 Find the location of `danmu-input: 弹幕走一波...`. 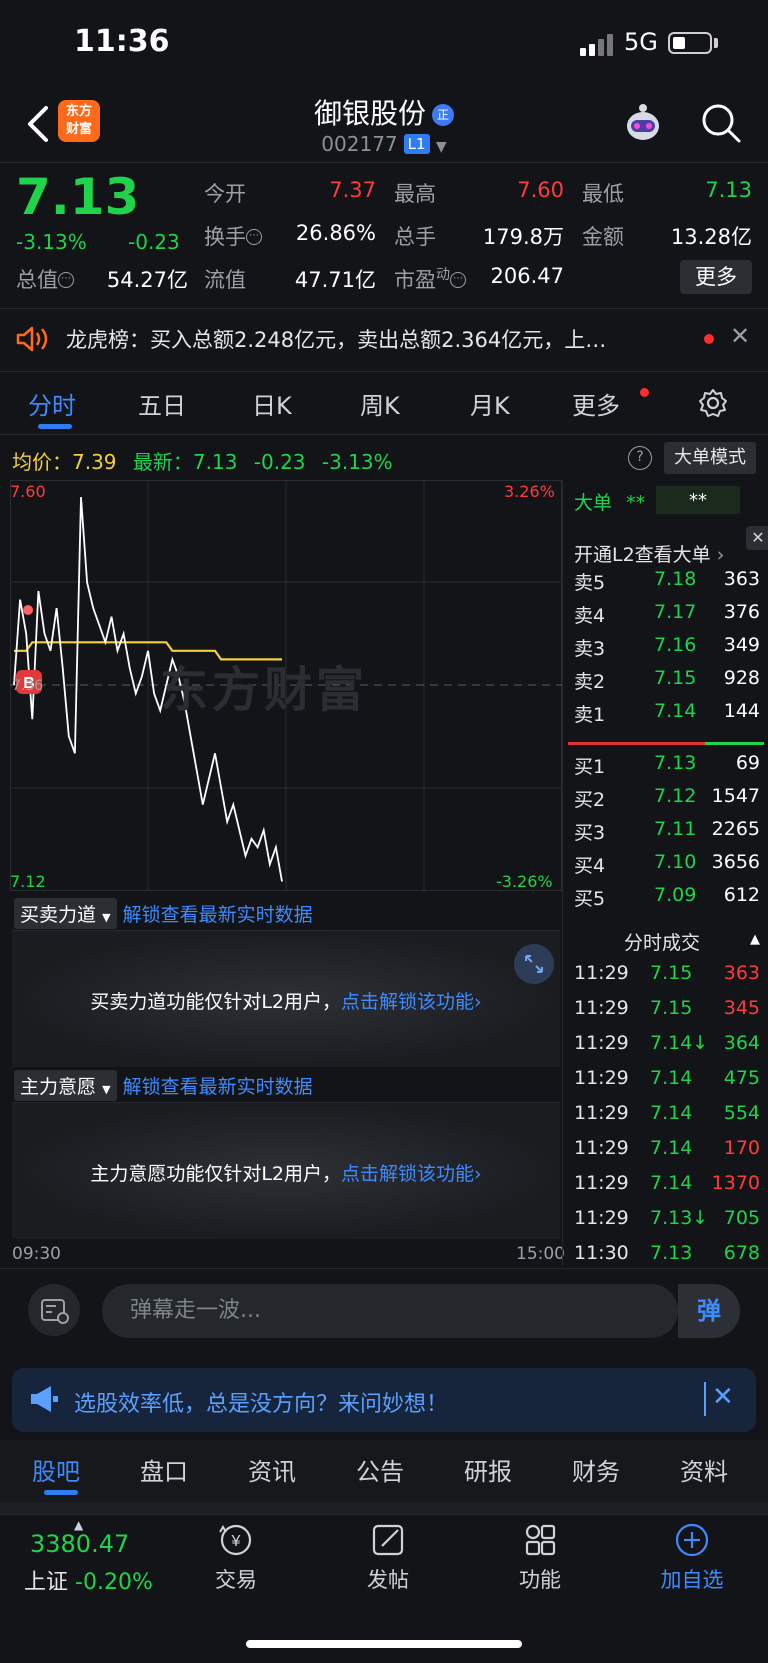

danmu-input: 弹幕走一波... is located at coordinates (390, 1311).